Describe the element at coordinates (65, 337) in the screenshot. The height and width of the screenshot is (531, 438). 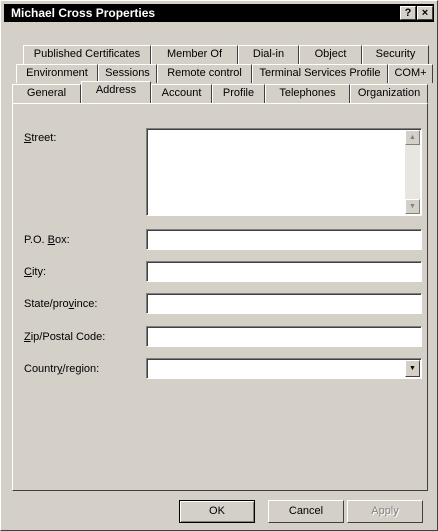
I see `zip-label: Zip/Postal Code:` at that location.